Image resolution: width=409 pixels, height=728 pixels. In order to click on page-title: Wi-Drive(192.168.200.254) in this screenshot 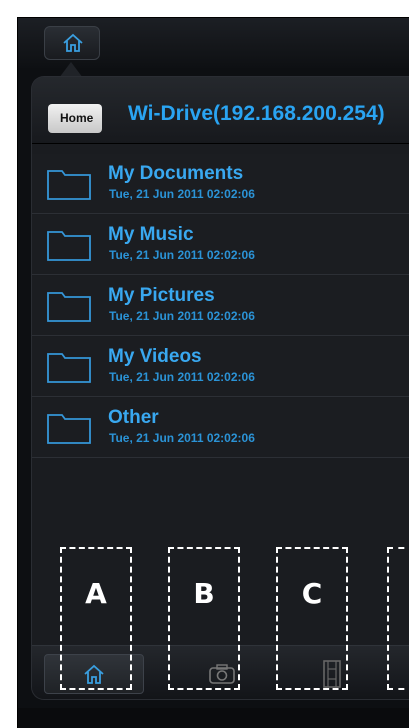, I will do `click(256, 113)`.